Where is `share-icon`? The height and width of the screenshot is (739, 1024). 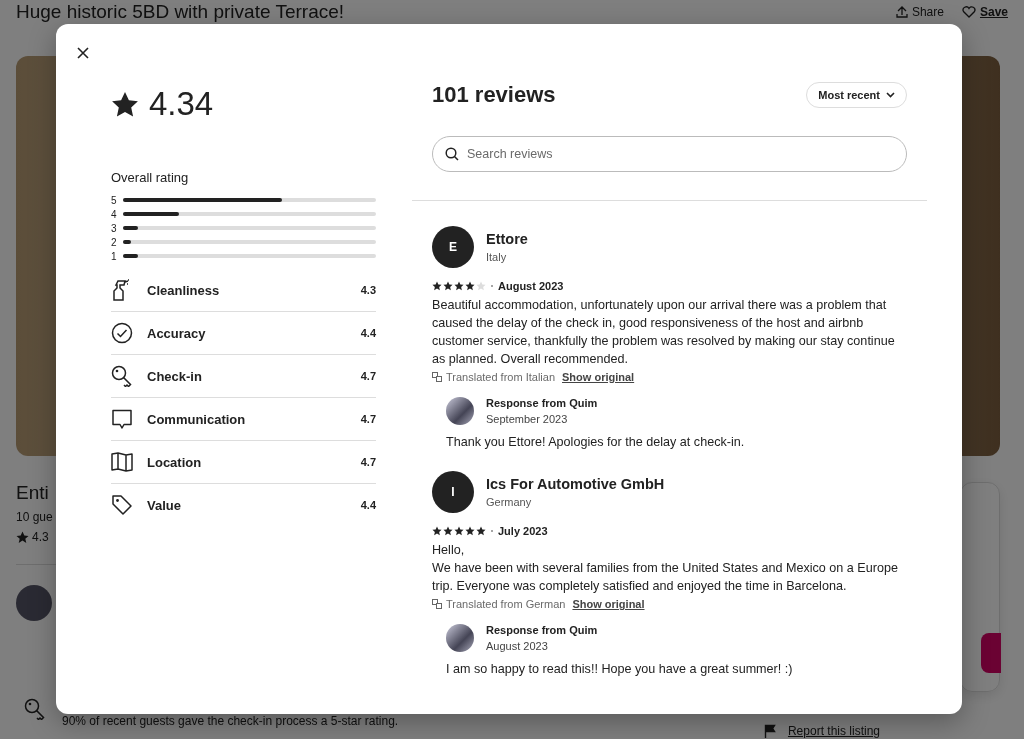
share-icon is located at coordinates (901, 12).